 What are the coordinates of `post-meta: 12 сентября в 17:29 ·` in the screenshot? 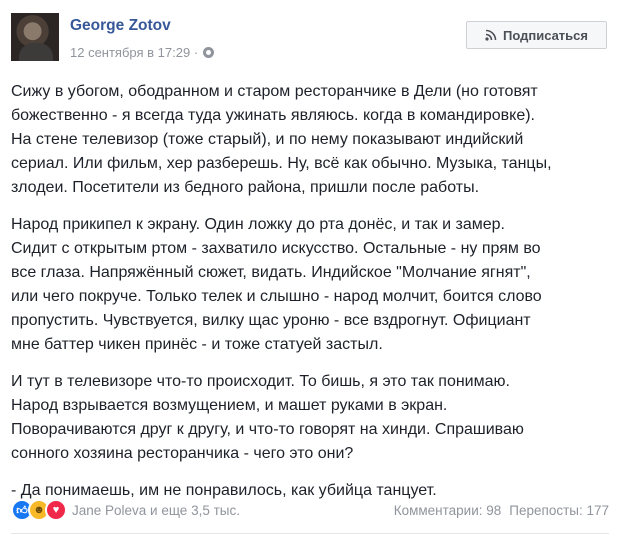 It's located at (142, 52).